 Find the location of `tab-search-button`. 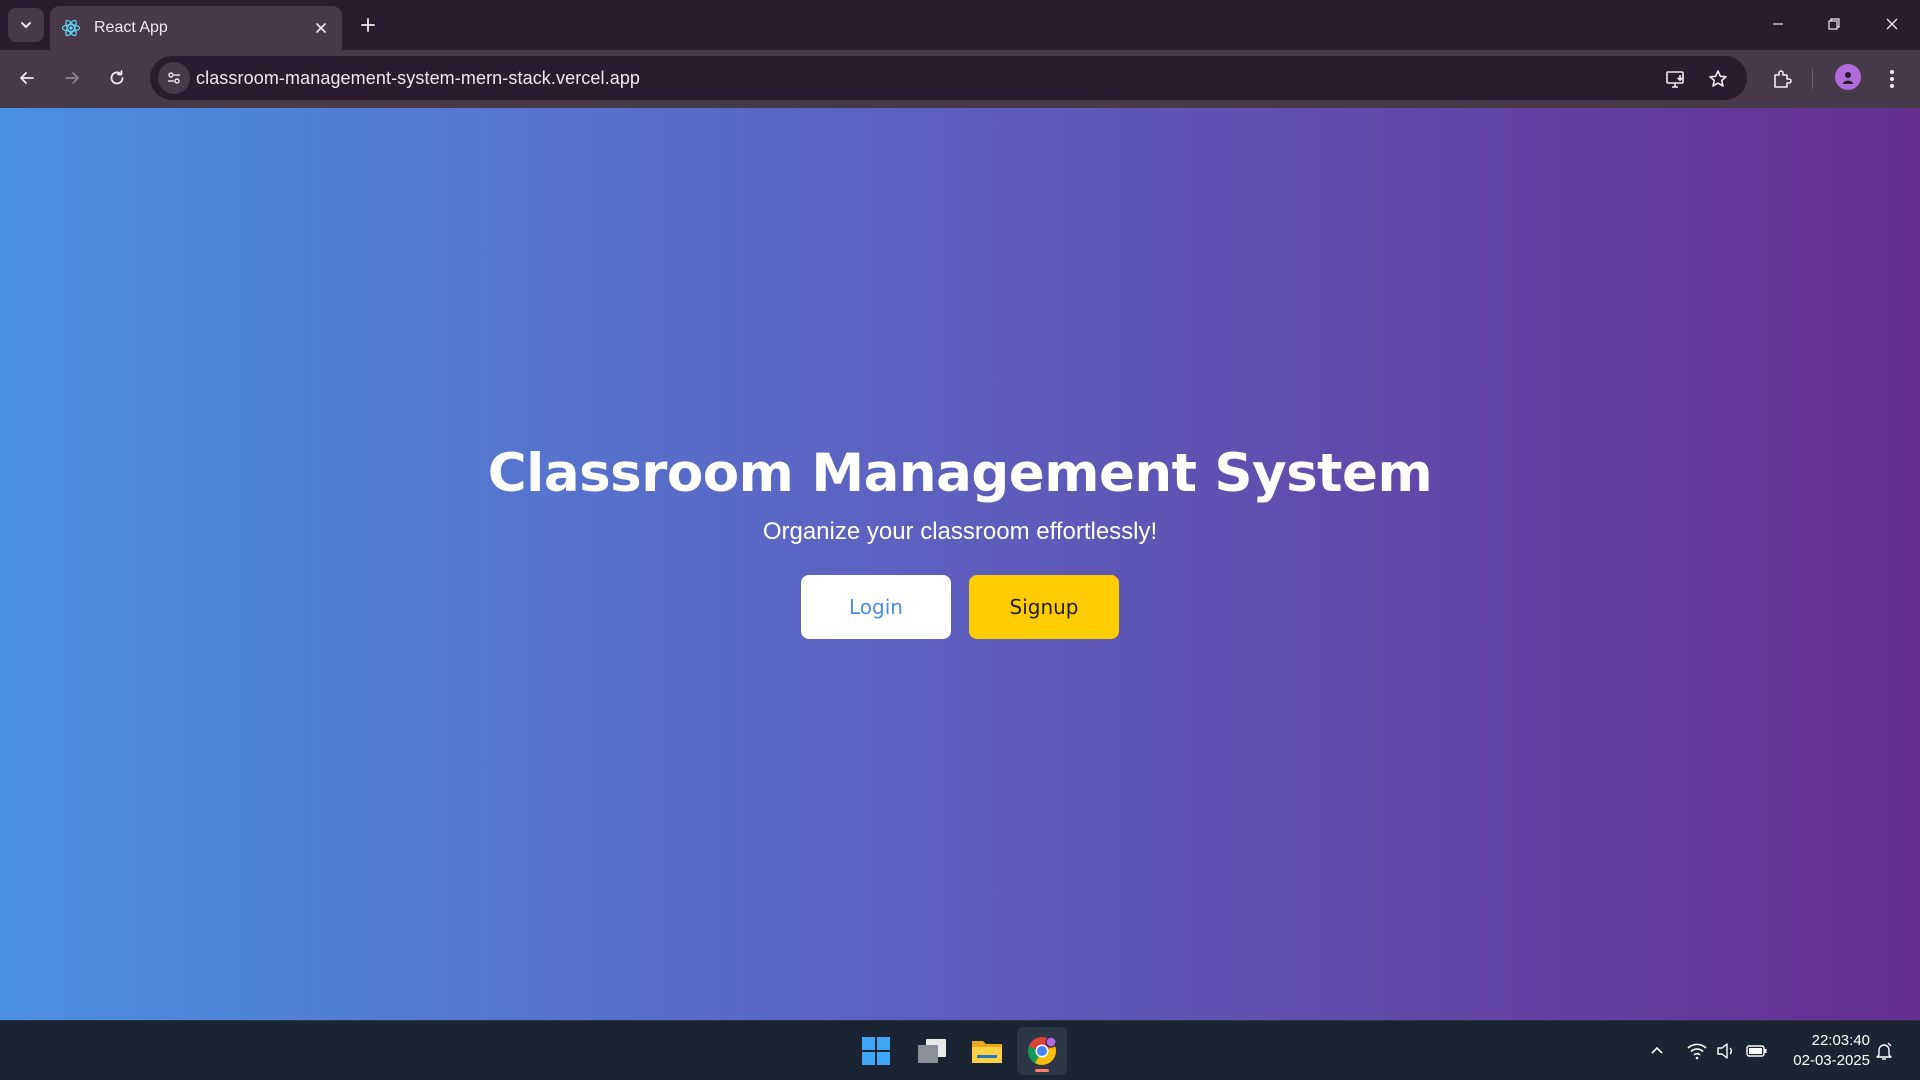

tab-search-button is located at coordinates (26, 25).